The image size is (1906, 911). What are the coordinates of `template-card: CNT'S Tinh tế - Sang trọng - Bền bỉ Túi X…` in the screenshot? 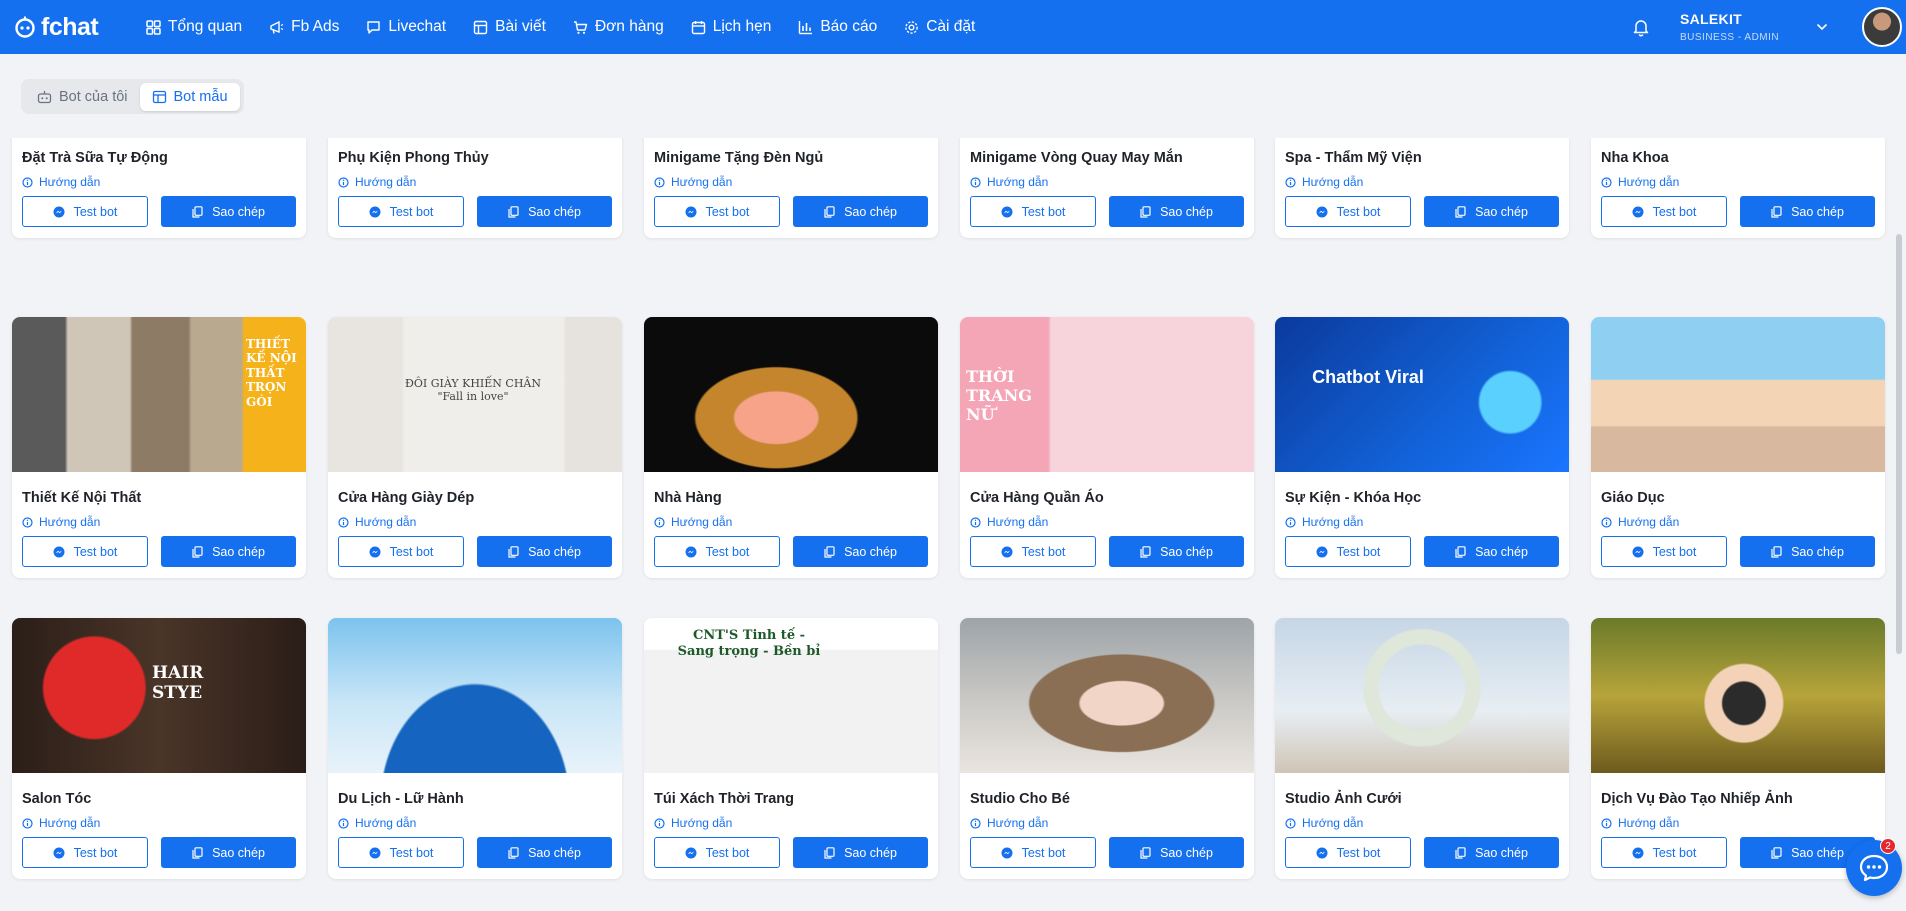 It's located at (791, 748).